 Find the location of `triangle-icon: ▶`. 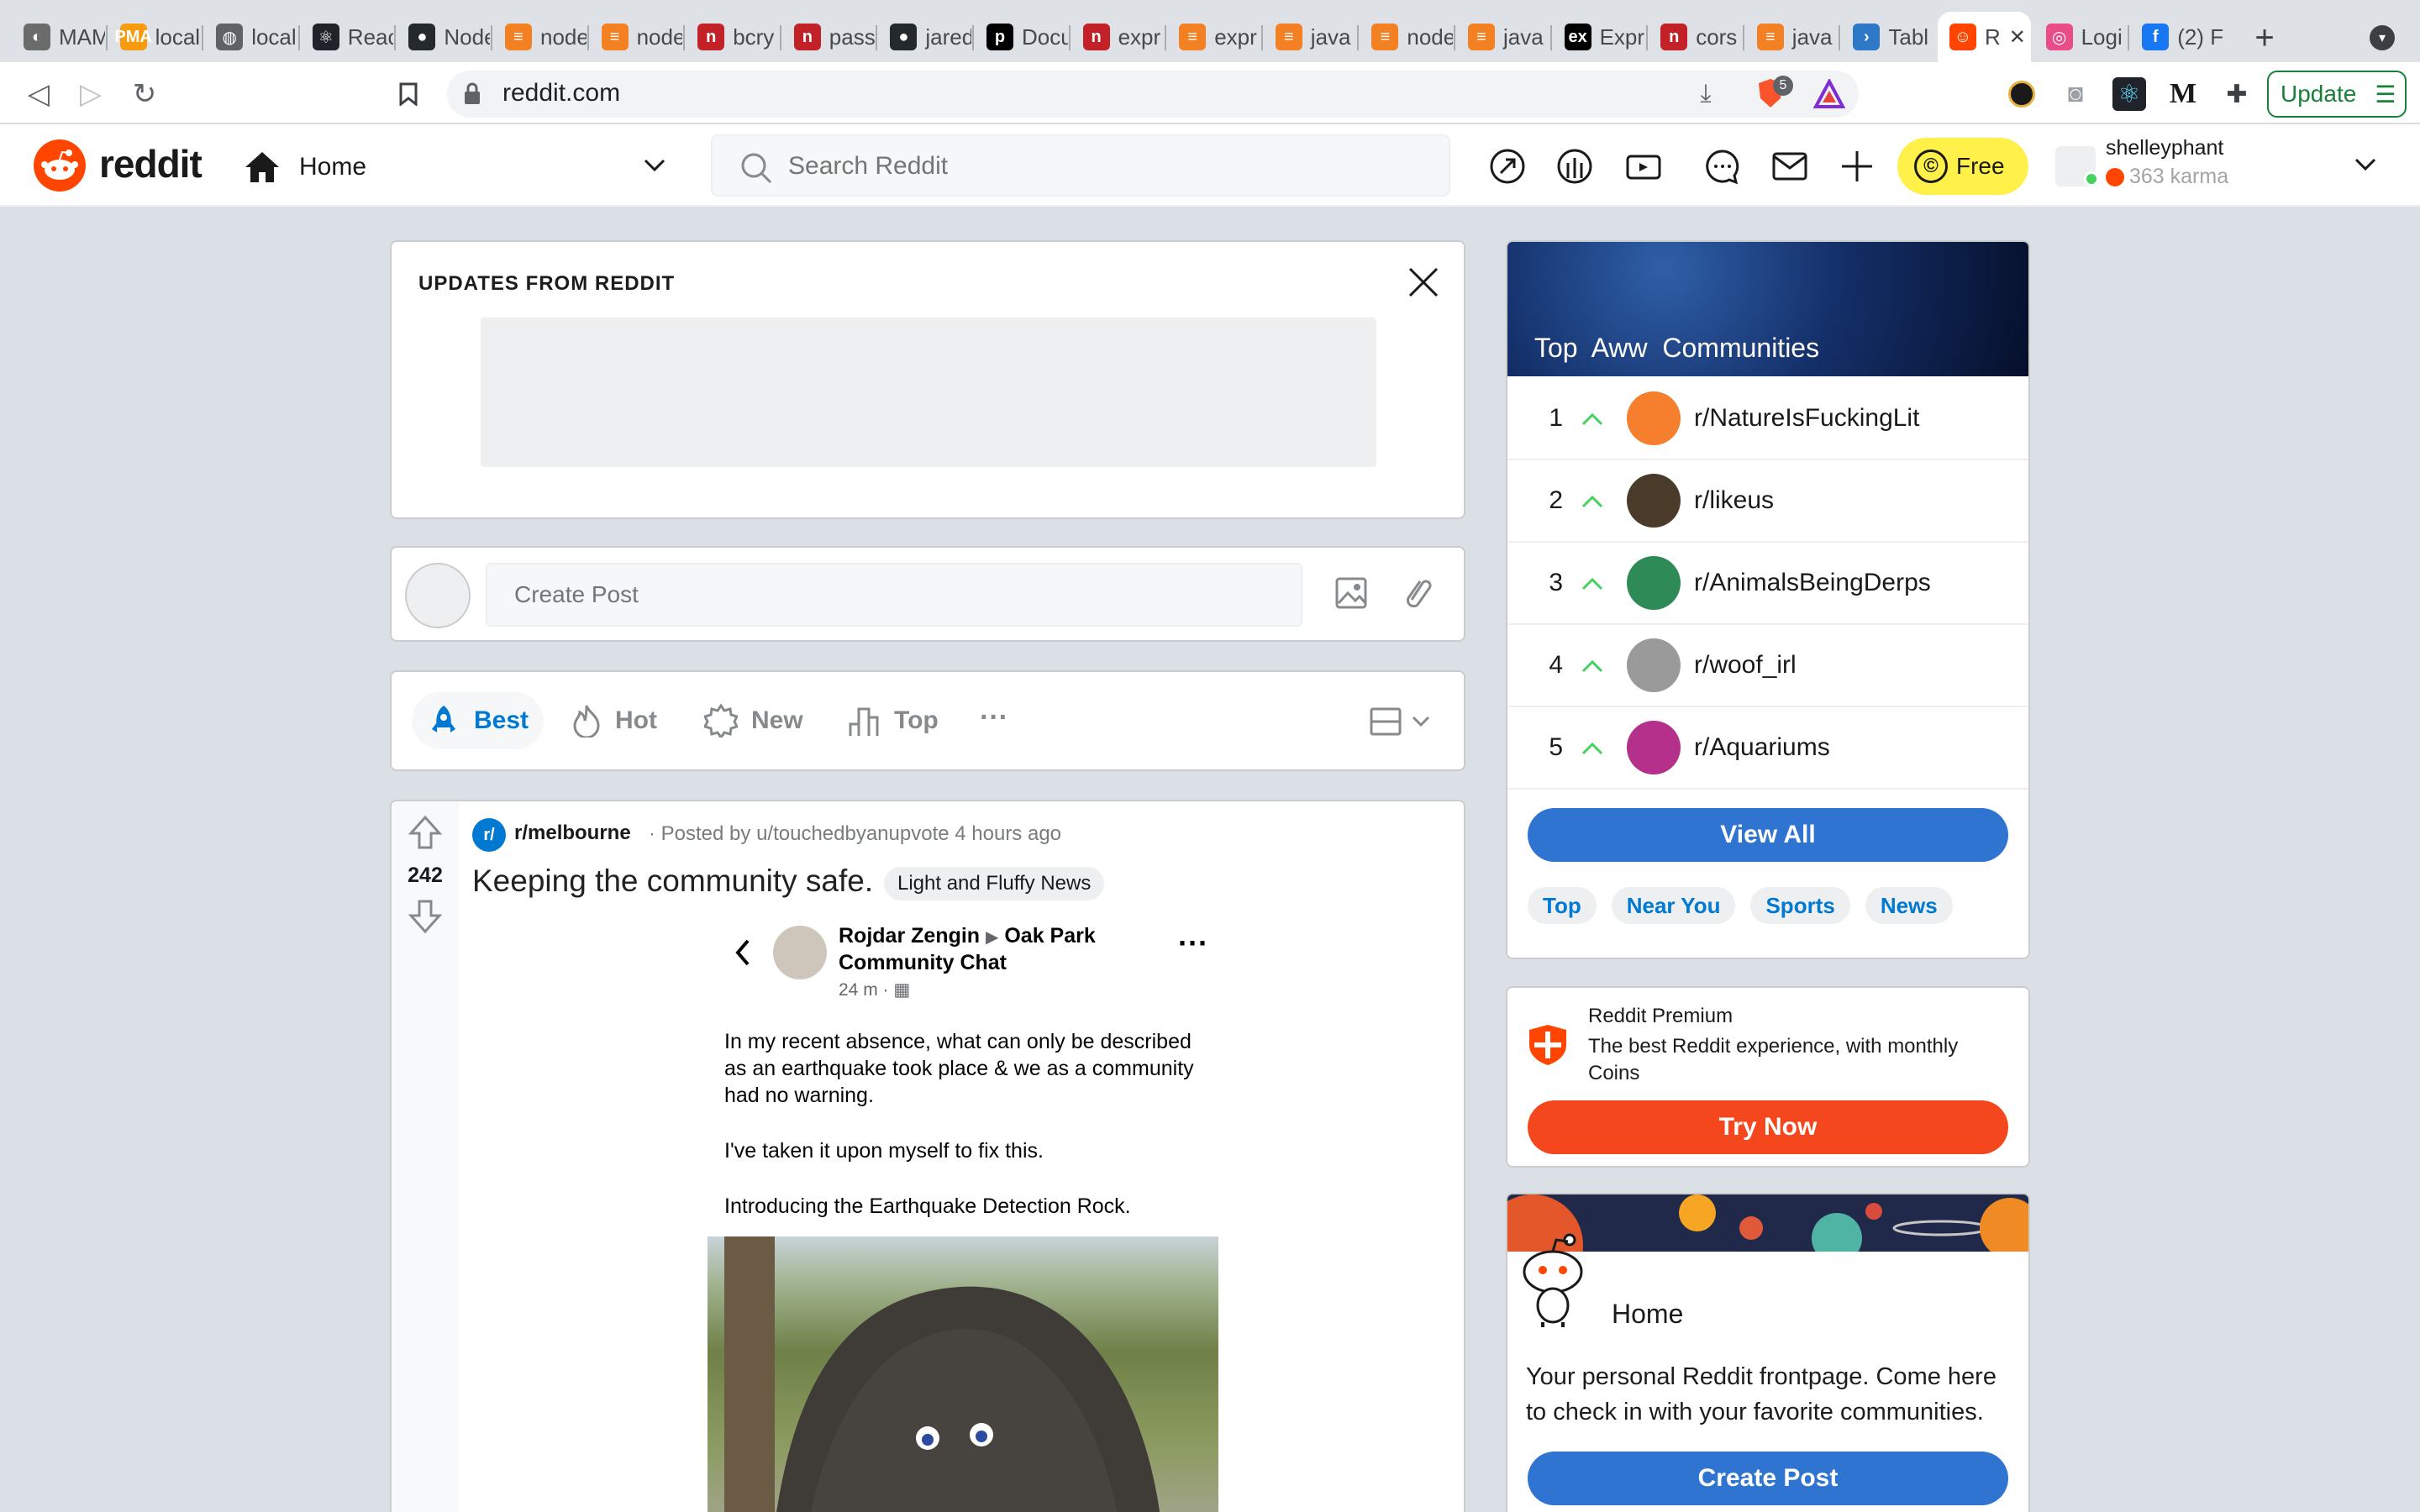

triangle-icon: ▶ is located at coordinates (992, 937).